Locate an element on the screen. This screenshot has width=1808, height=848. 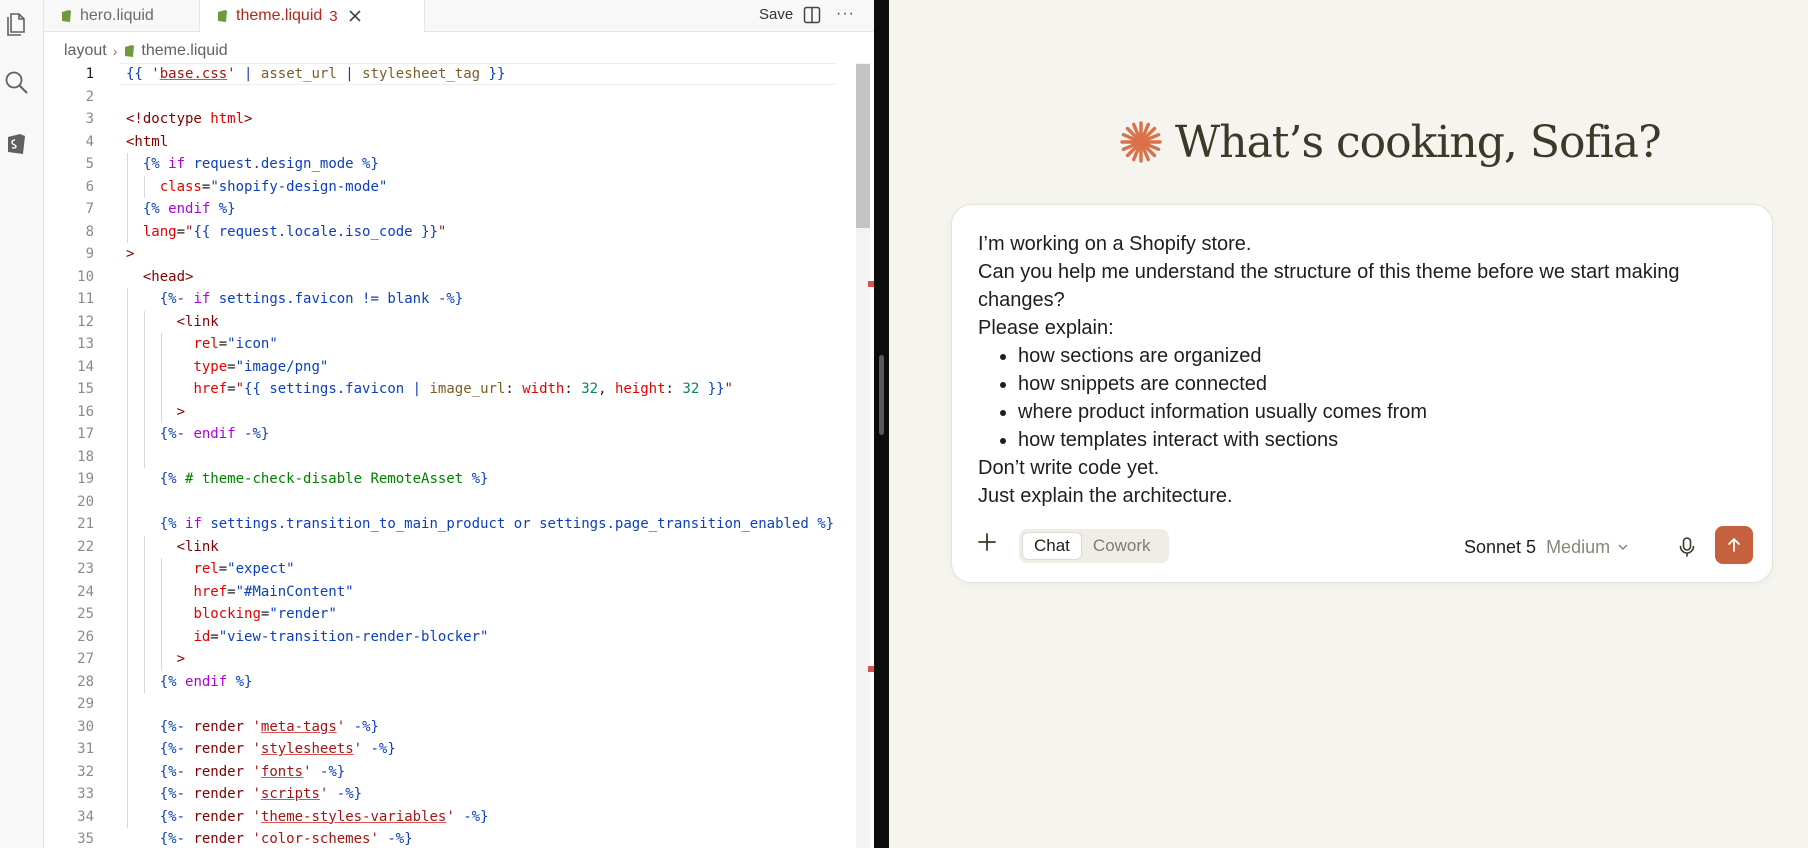
mode-cowork-button: Cowork is located at coordinates (1122, 546).